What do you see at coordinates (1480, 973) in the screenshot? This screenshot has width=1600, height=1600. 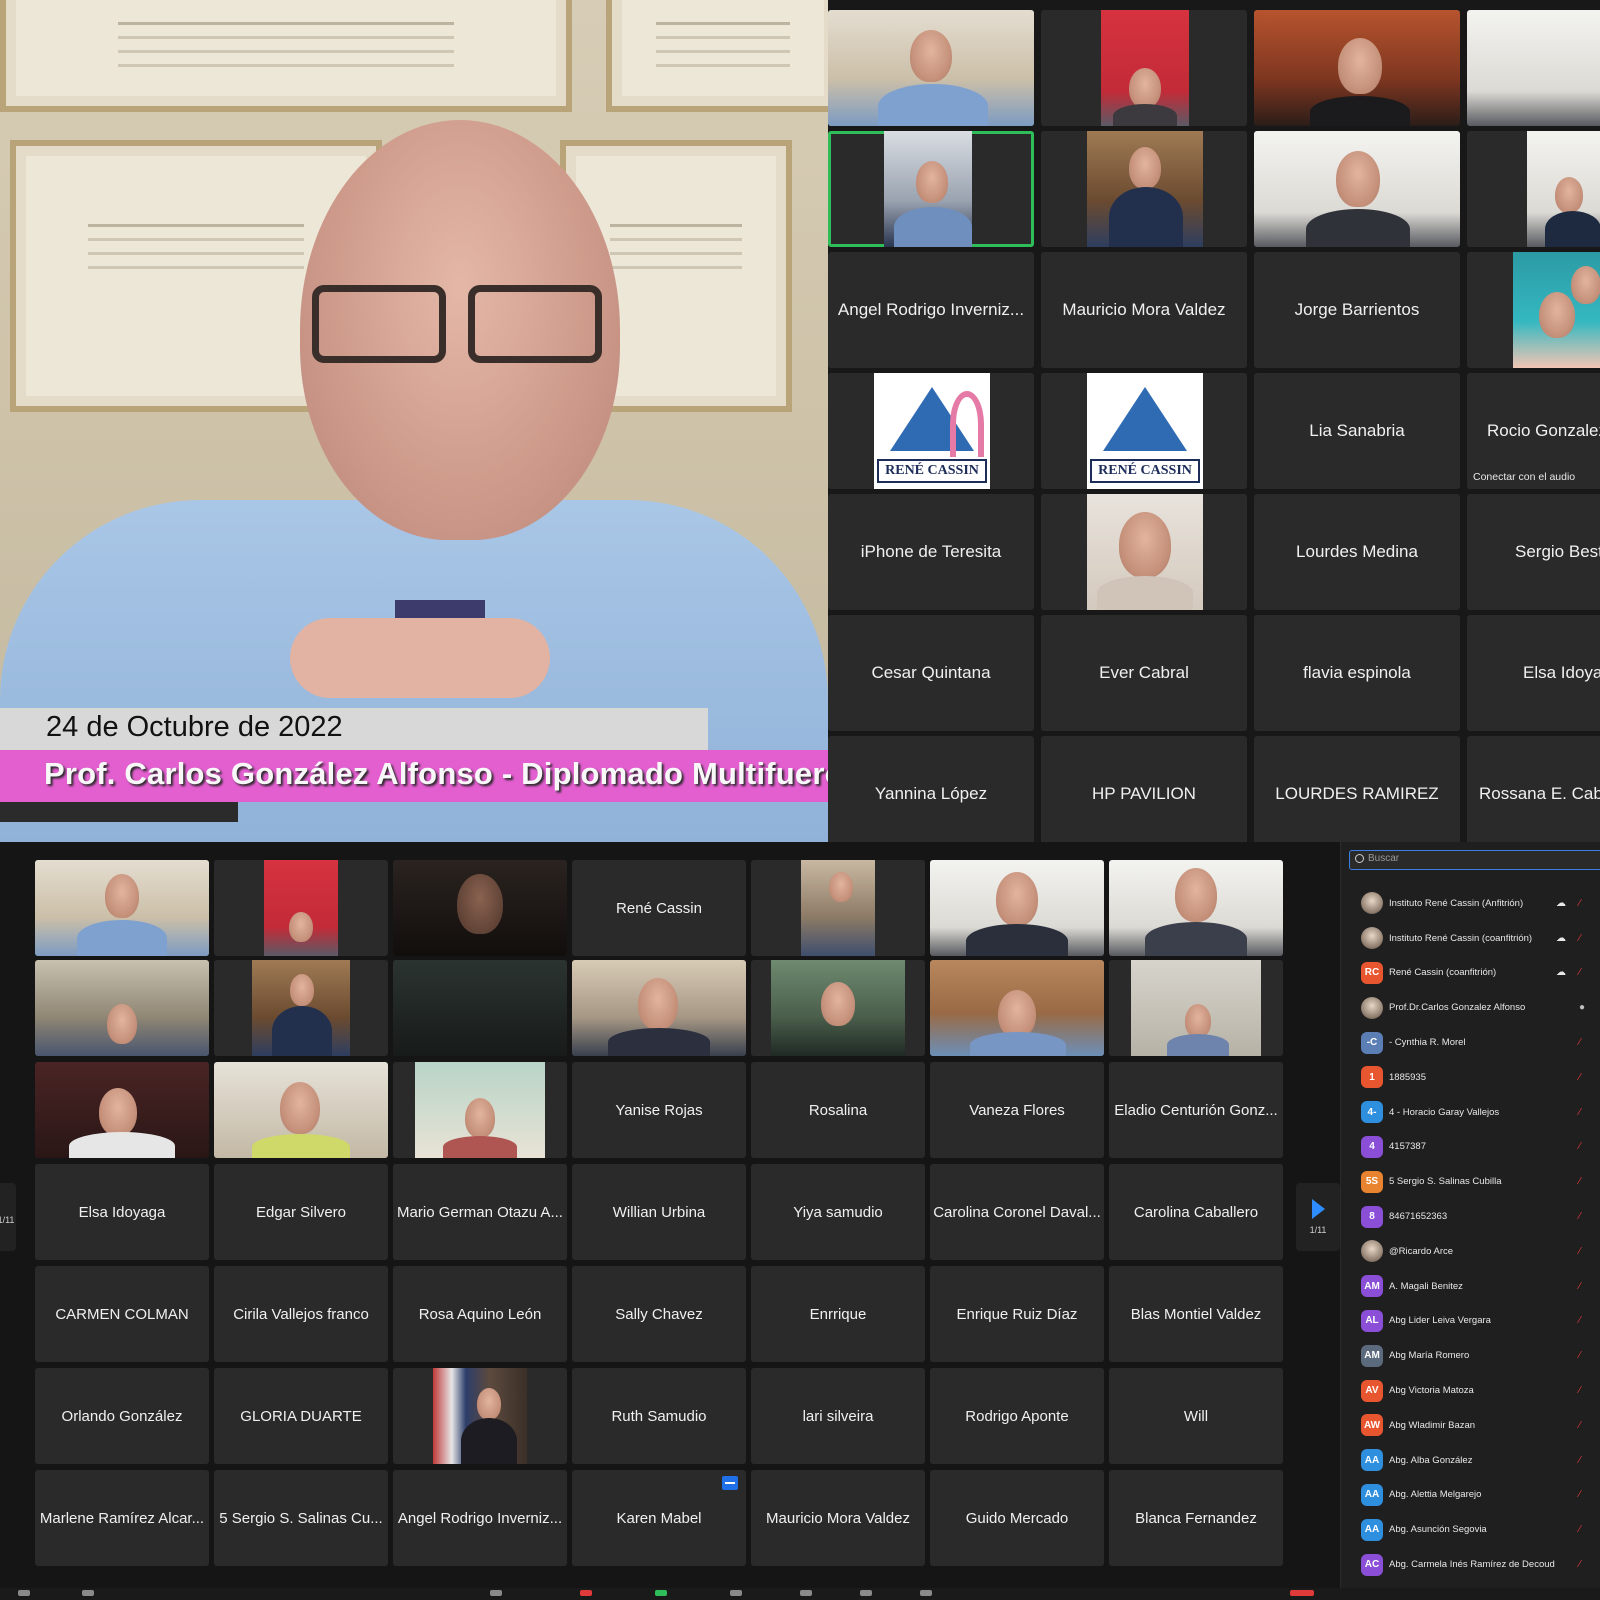 I see `participant-row: RCRené Cassin (coanfitrión)☁⁄▭` at bounding box center [1480, 973].